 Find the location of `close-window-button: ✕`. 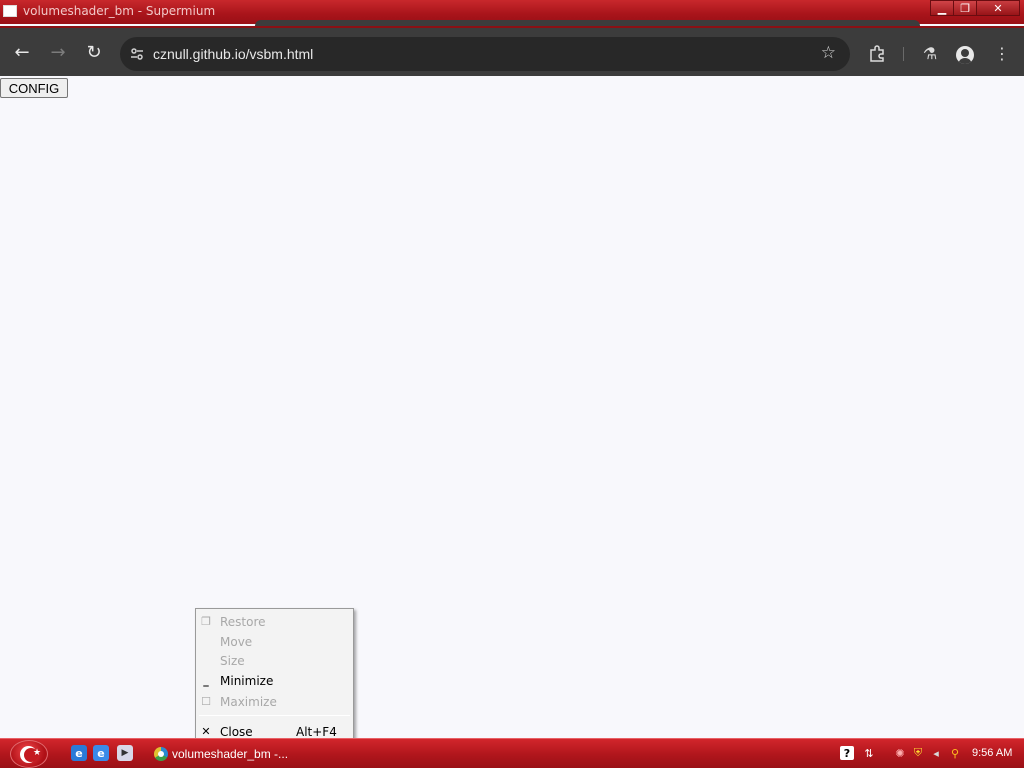

close-window-button: ✕ is located at coordinates (998, 8).